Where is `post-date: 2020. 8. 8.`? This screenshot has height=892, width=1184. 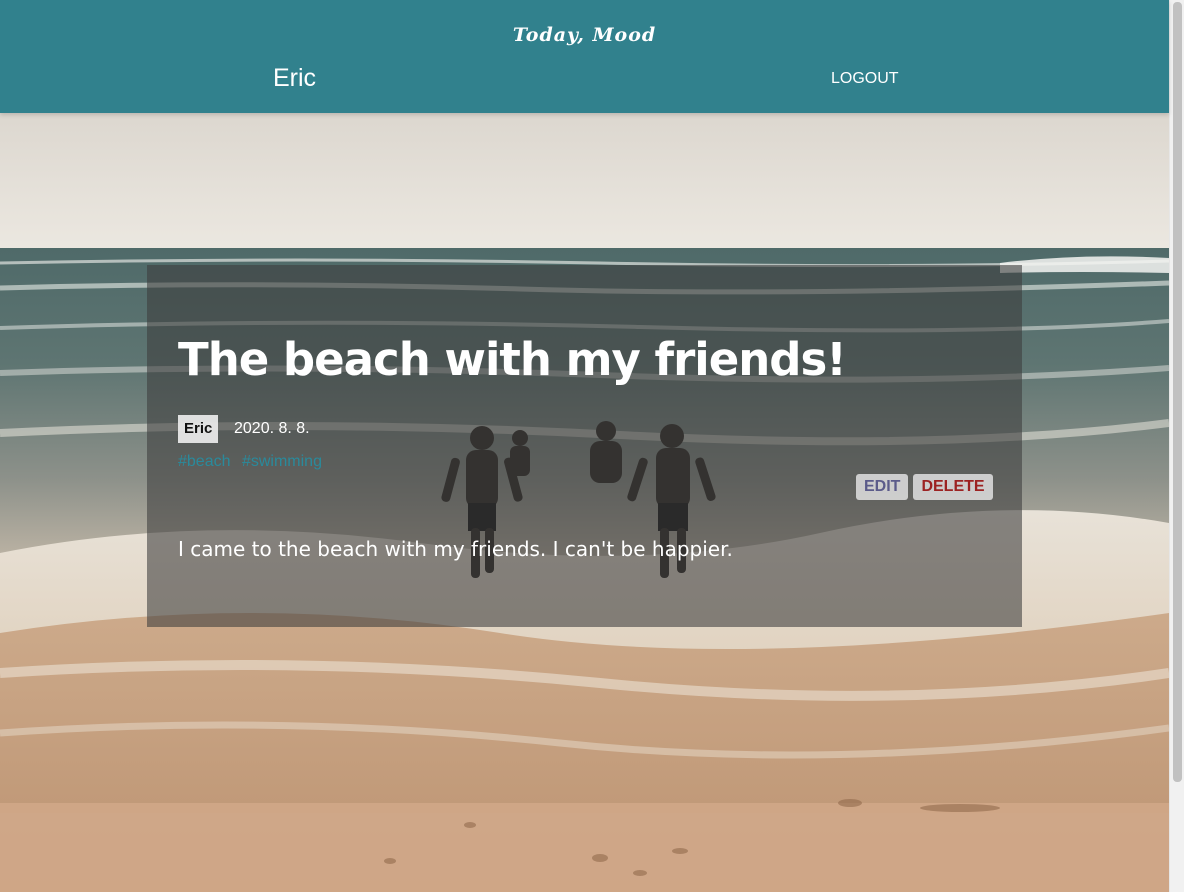
post-date: 2020. 8. 8. is located at coordinates (272, 428).